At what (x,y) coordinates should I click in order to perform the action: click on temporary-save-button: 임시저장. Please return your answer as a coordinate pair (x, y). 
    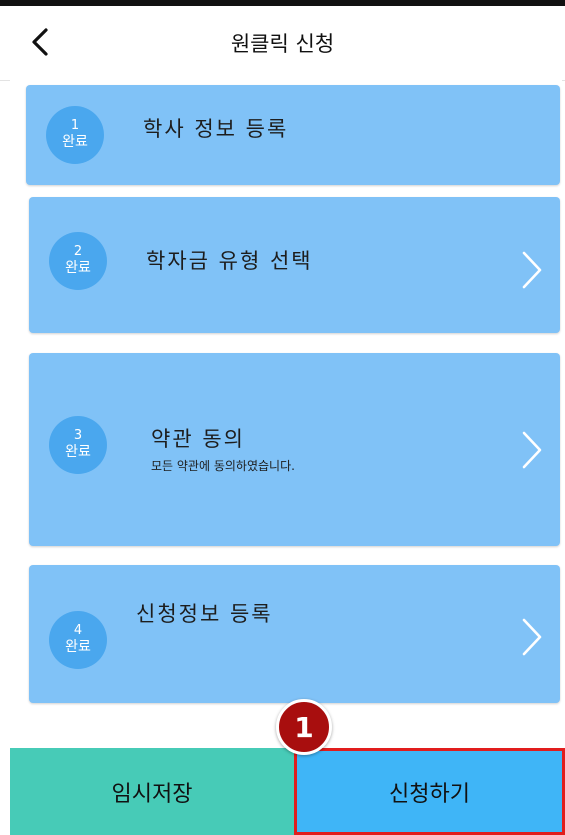
    Looking at the image, I should click on (152, 791).